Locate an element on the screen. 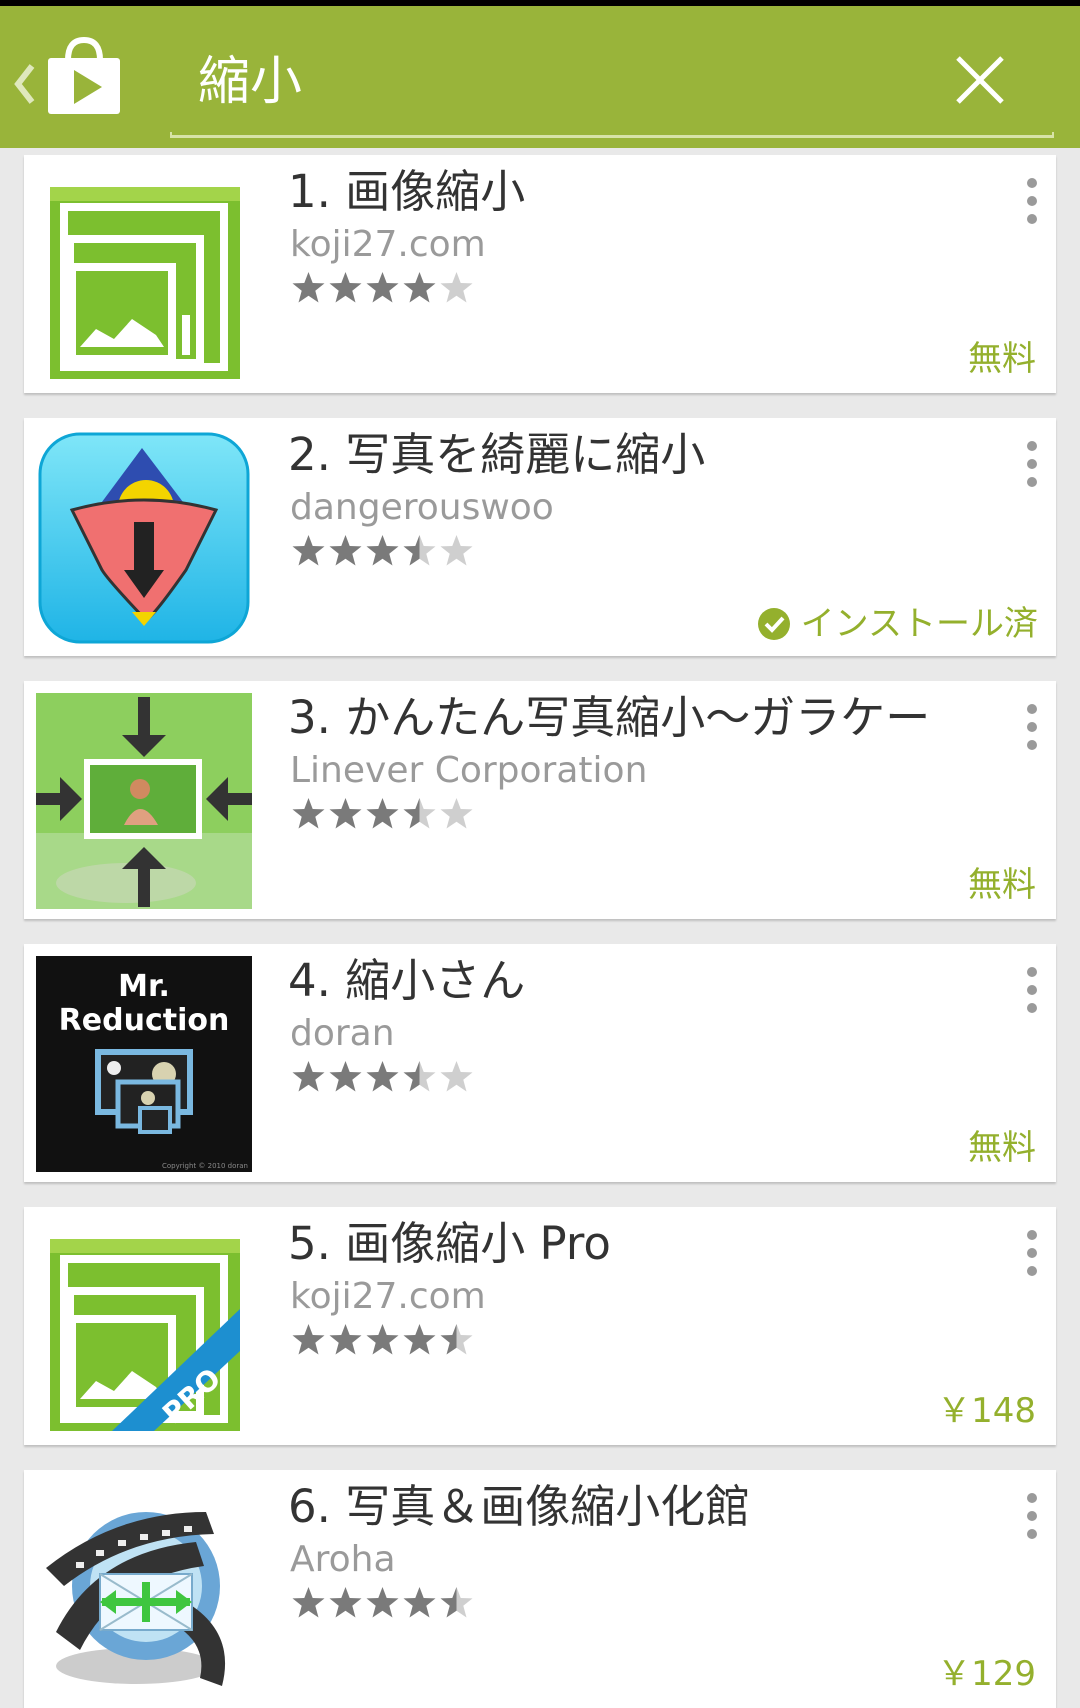 The height and width of the screenshot is (1708, 1080). app-developer: doran is located at coordinates (342, 1033).